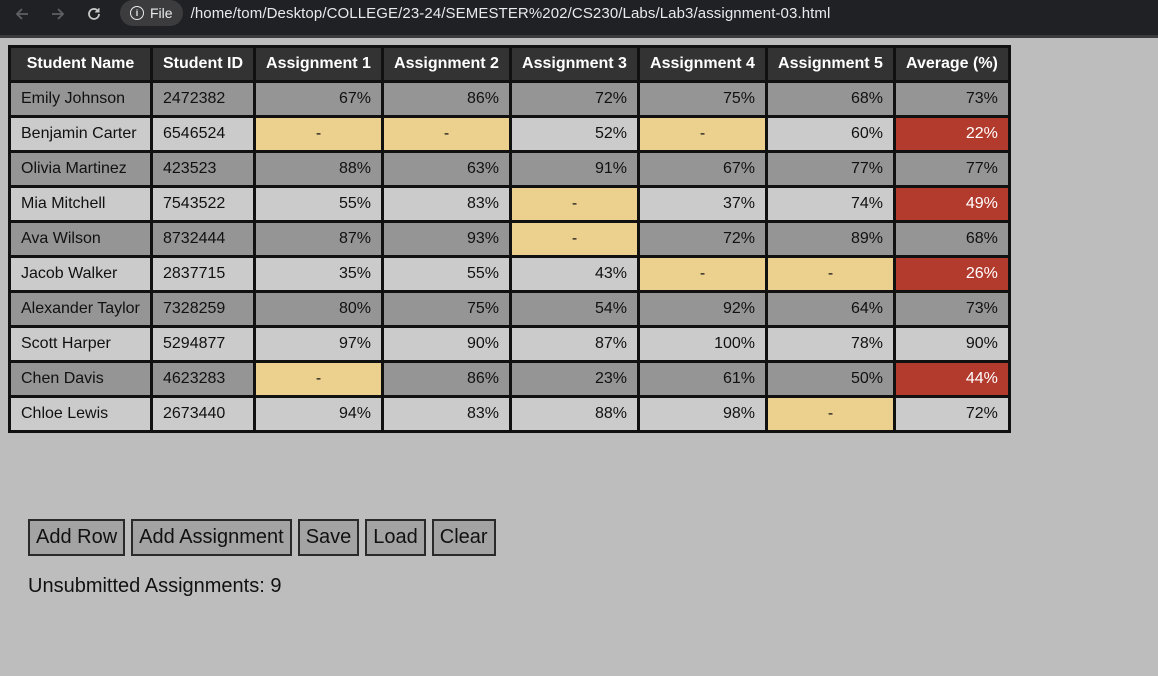 The width and height of the screenshot is (1158, 676). I want to click on clear-button: Clear, so click(463, 537).